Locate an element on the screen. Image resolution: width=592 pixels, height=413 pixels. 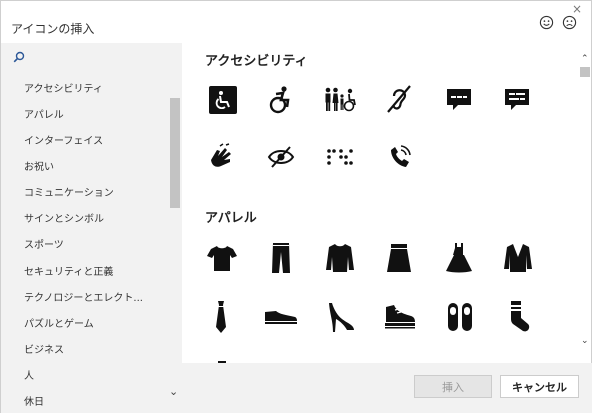
category-item: コミュニケーション is located at coordinates (69, 191).